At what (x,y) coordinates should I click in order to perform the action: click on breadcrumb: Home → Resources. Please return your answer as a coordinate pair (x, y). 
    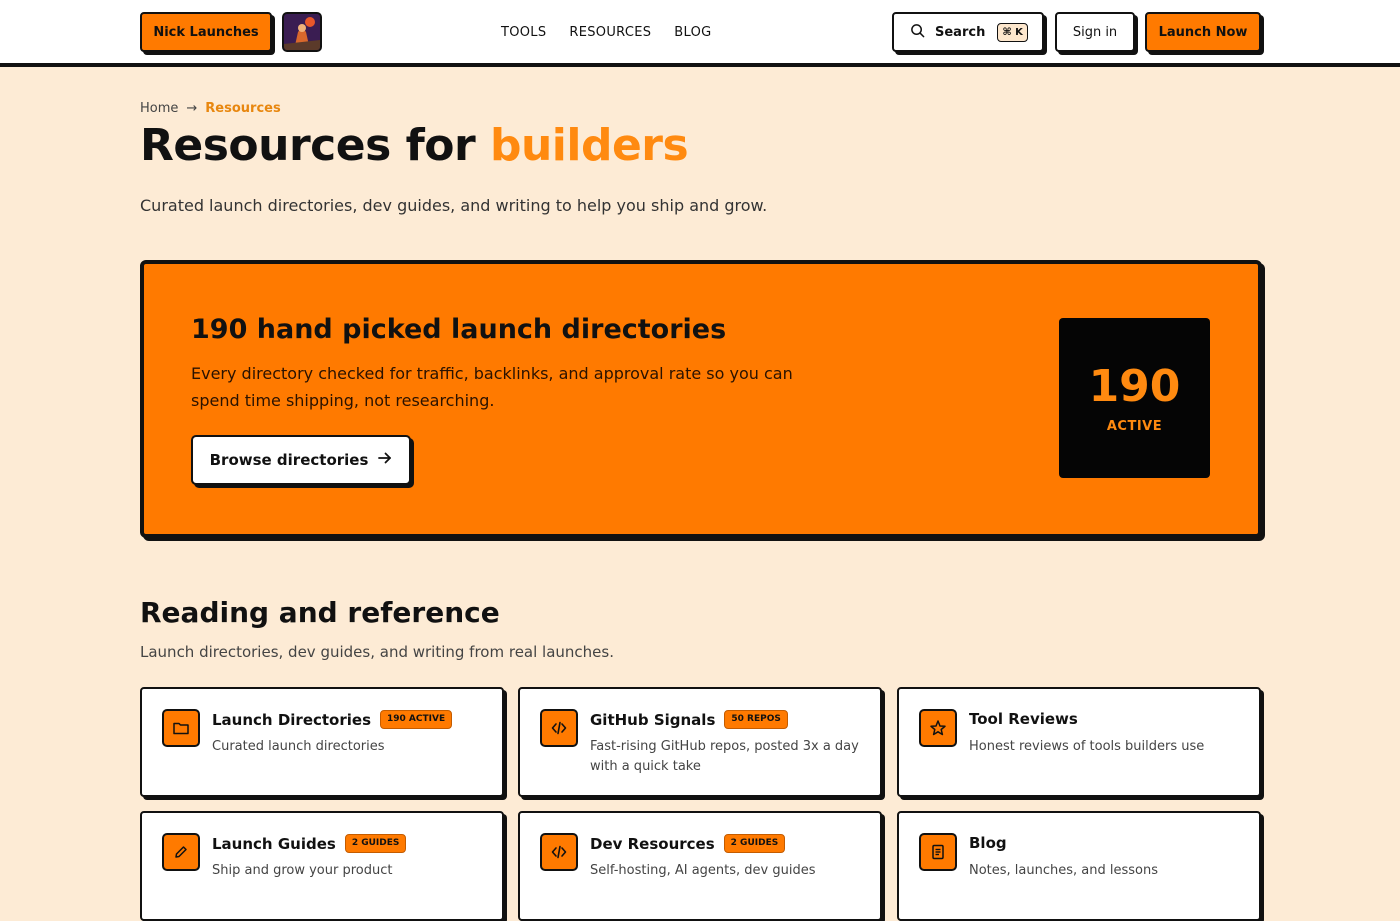
    Looking at the image, I should click on (210, 108).